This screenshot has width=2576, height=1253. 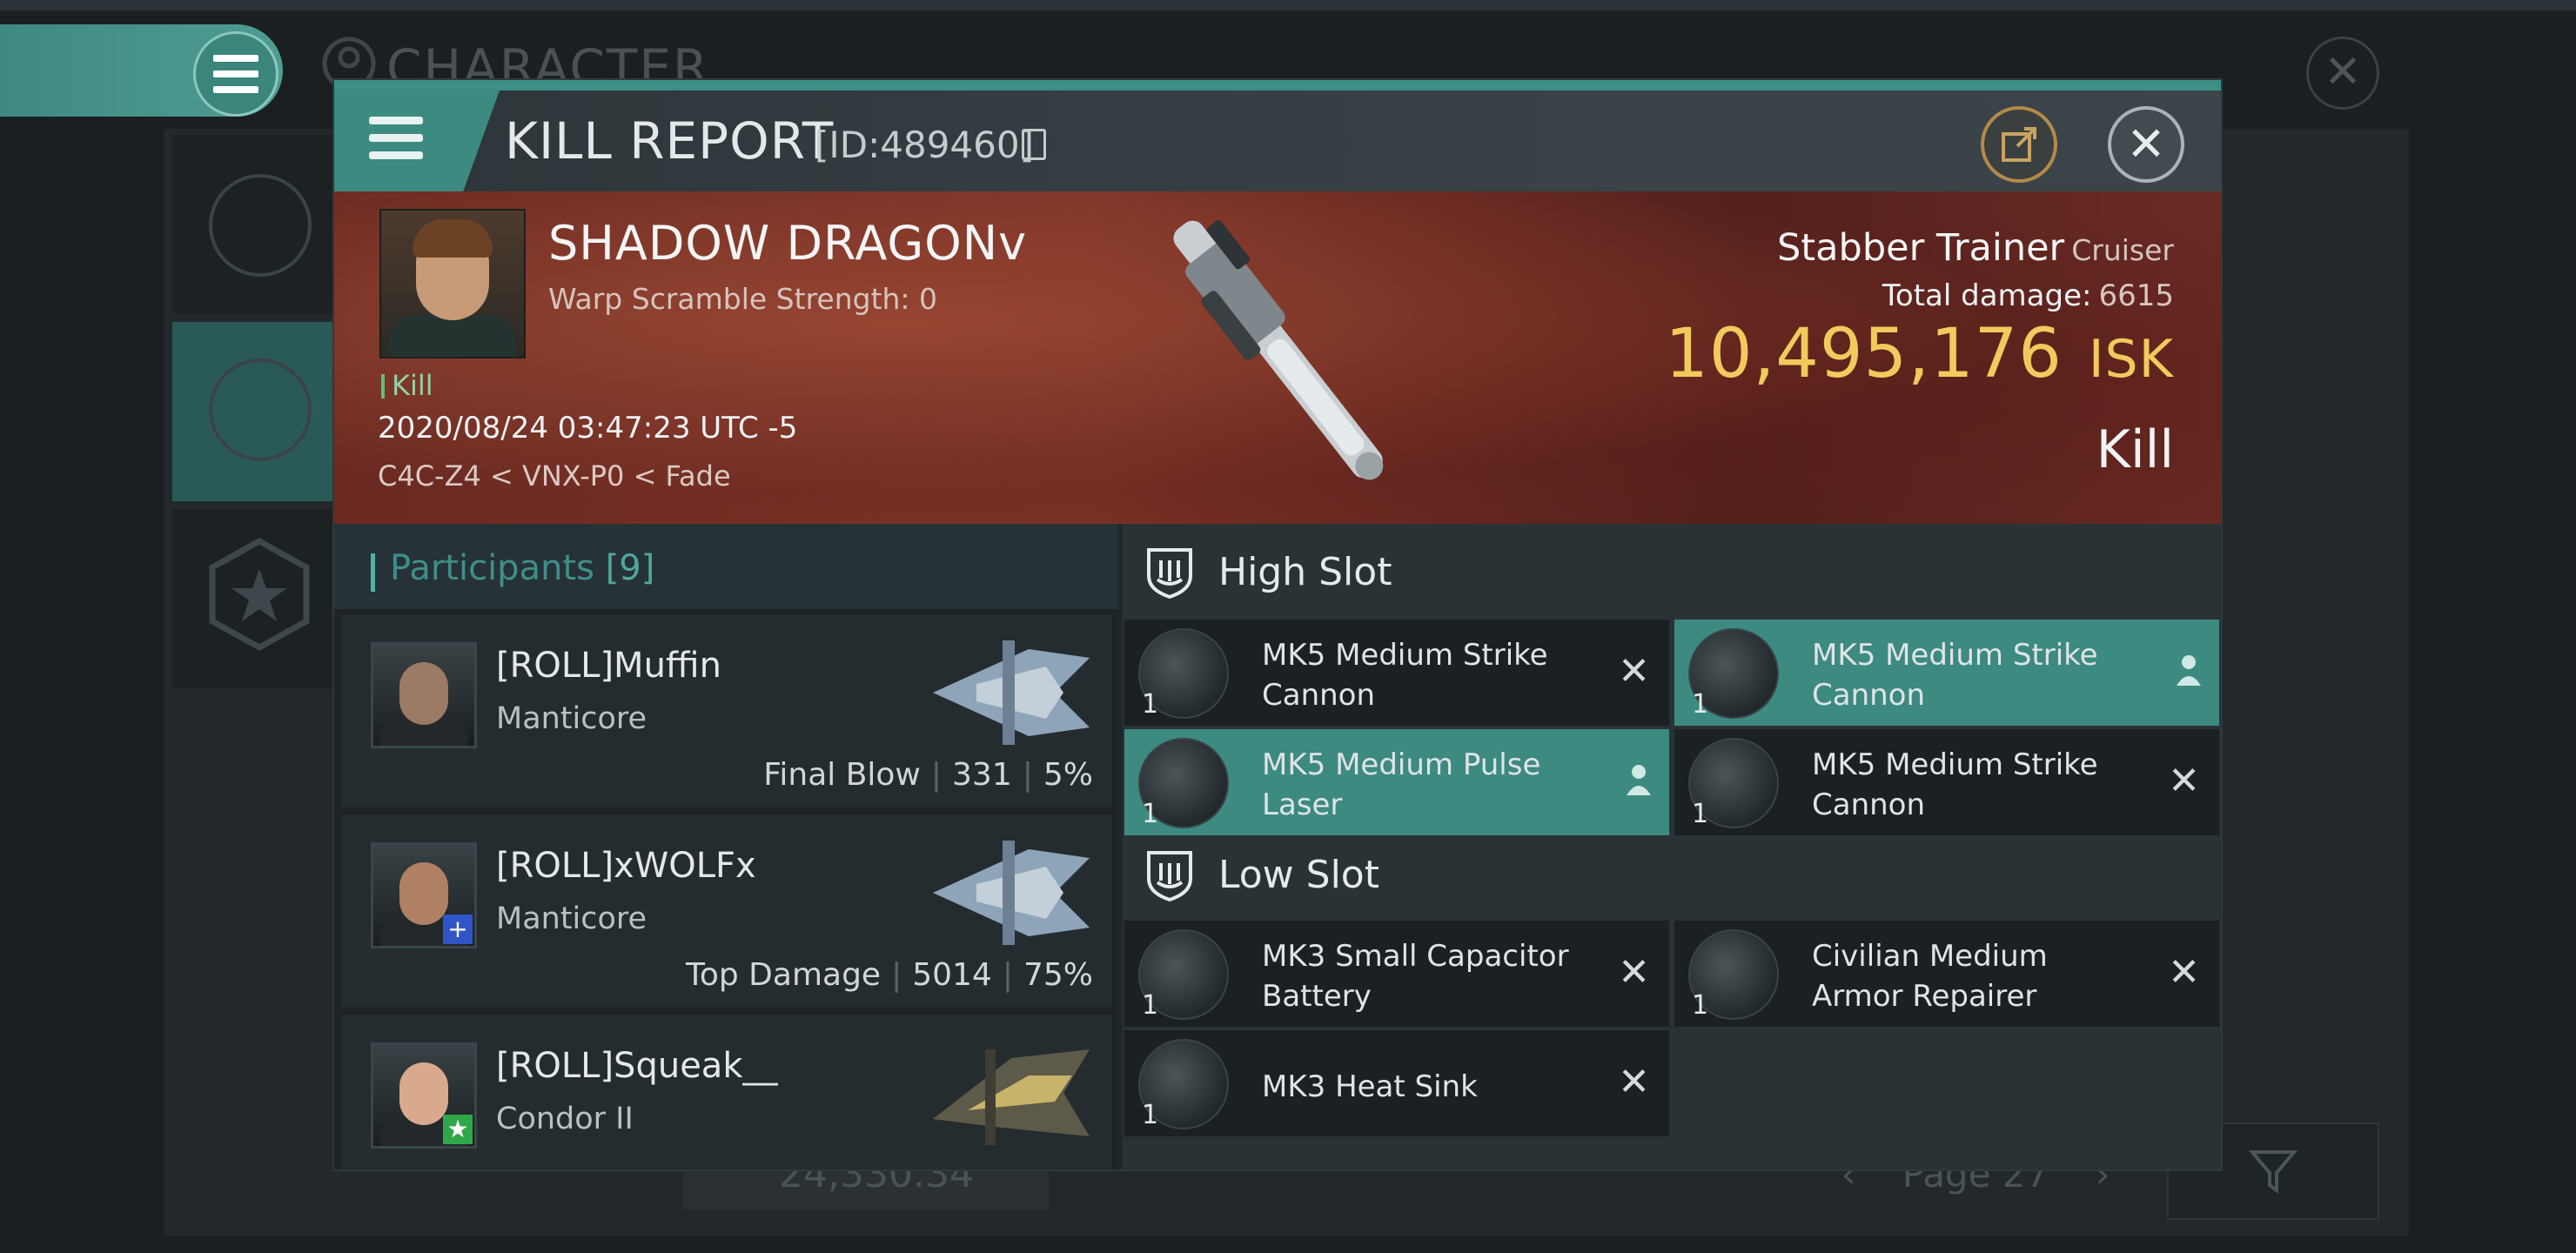 What do you see at coordinates (1416, 977) in the screenshot?
I see `module-name: MK3 Small Capacitor Battery` at bounding box center [1416, 977].